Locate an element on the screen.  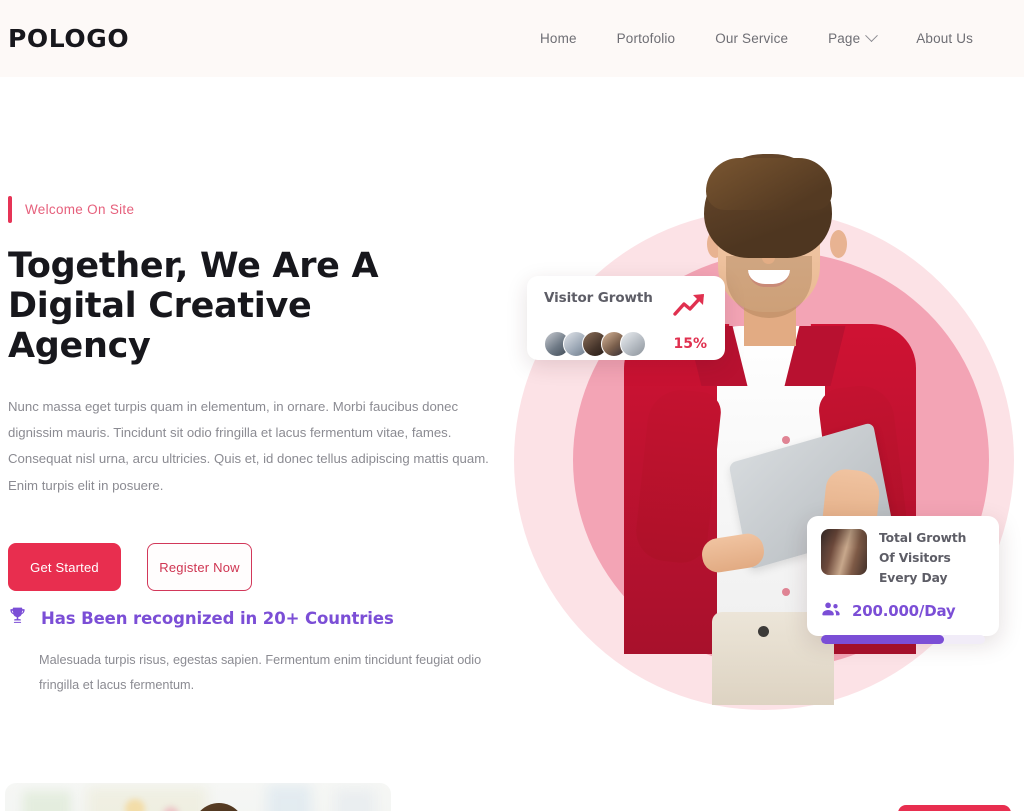
total-growth-thumbnail is located at coordinates (844, 552).